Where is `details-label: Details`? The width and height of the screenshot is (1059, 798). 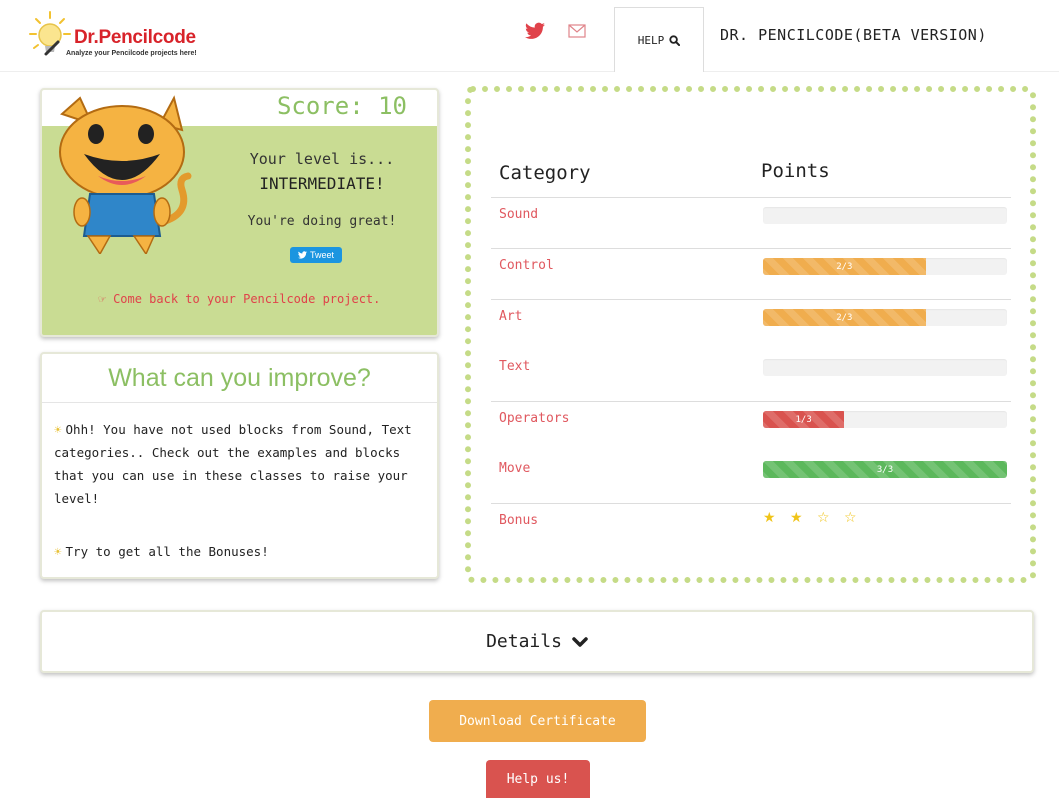
details-label: Details is located at coordinates (524, 641).